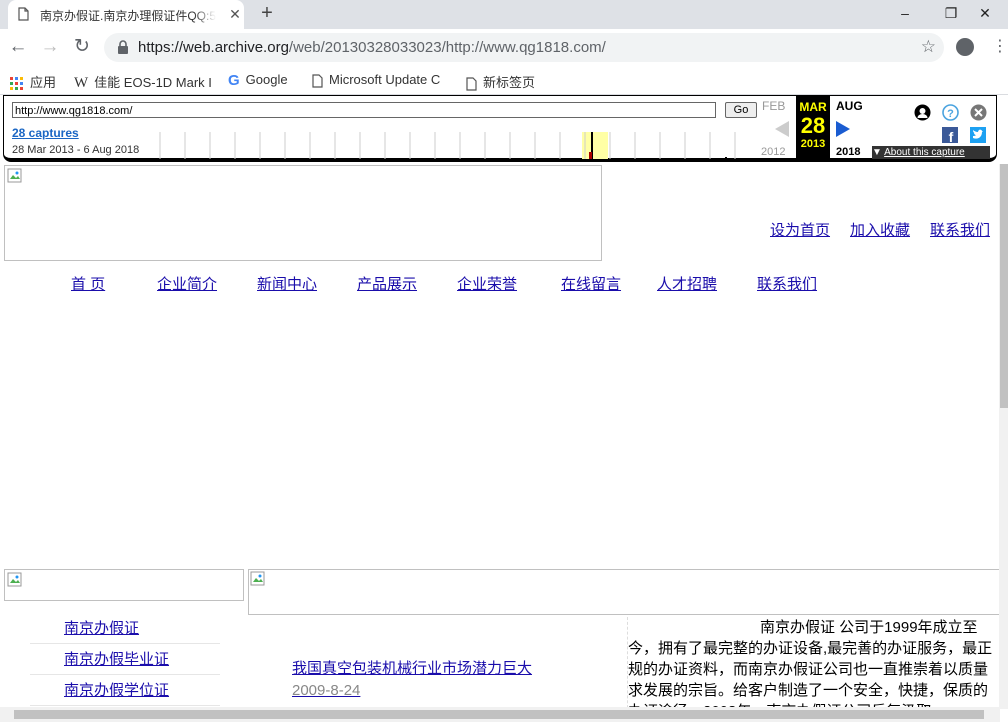  What do you see at coordinates (487, 283) in the screenshot?
I see `nav-honors: 企业荣誉` at bounding box center [487, 283].